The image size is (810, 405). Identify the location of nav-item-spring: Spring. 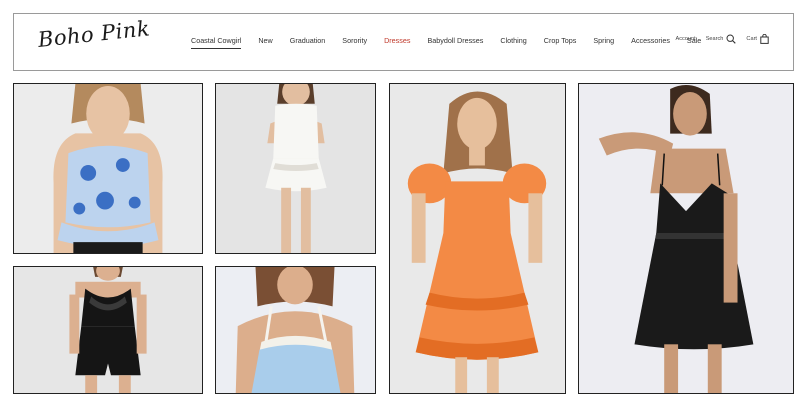
(603, 42).